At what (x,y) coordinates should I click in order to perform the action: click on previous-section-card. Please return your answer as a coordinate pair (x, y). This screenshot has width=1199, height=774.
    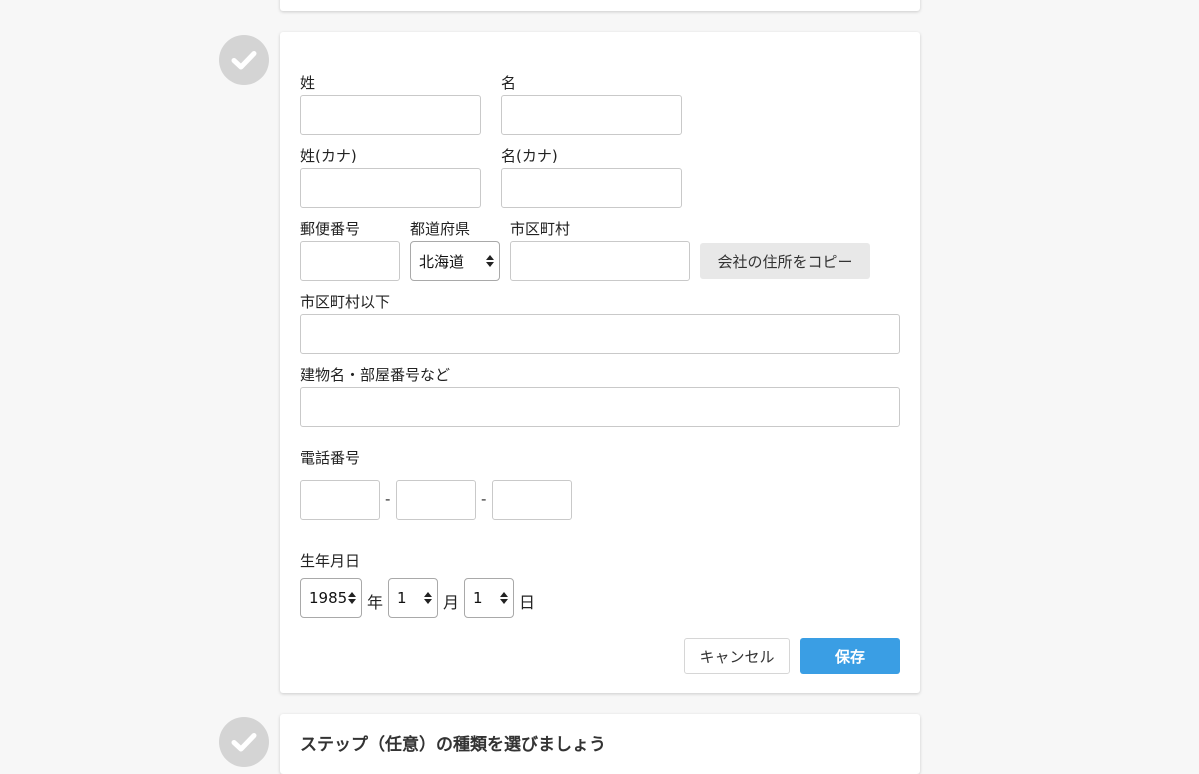
    Looking at the image, I should click on (600, 5).